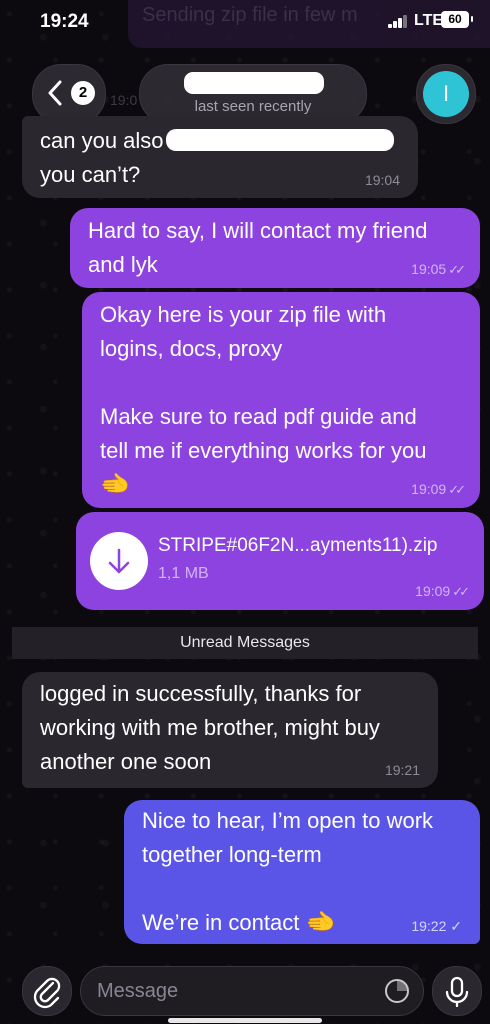  What do you see at coordinates (245, 643) in the screenshot?
I see `unread-messages-divider: Unread Messages` at bounding box center [245, 643].